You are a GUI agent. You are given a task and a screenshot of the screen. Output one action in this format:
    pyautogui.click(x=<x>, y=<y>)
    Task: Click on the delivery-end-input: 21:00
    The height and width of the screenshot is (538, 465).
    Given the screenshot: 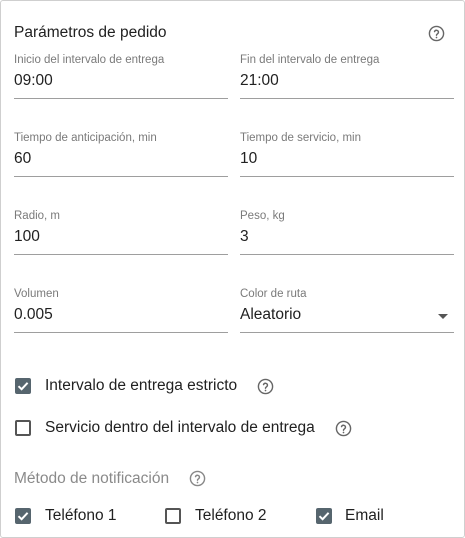 What is the action you would take?
    pyautogui.click(x=259, y=81)
    